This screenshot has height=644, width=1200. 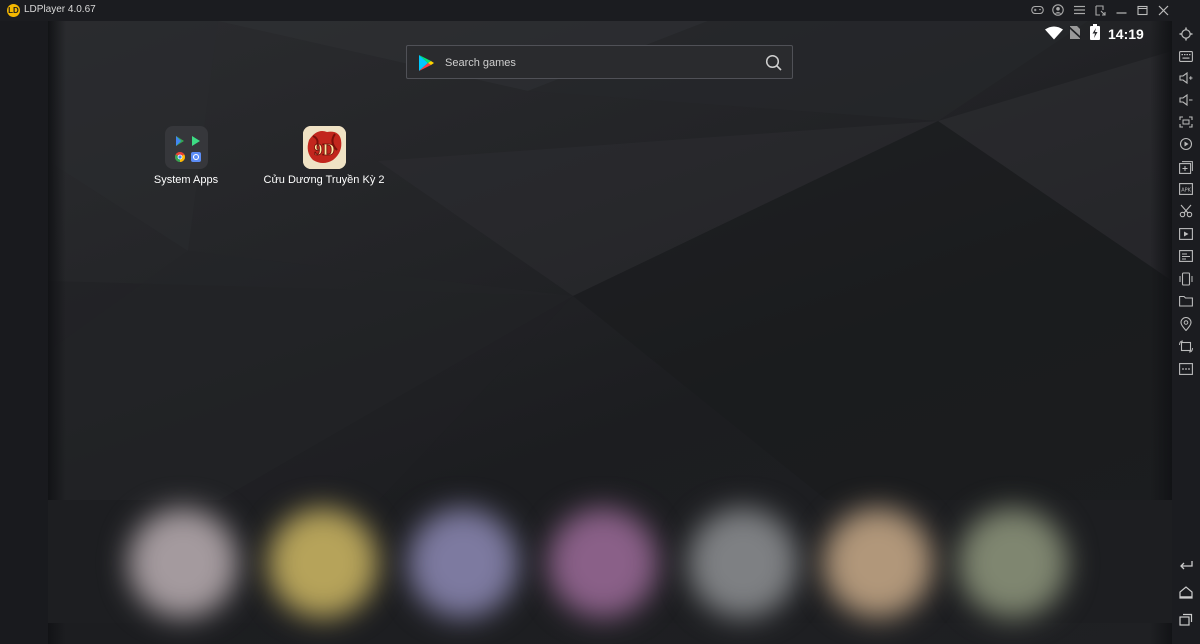 I want to click on user-icon, so click(x=1058, y=10).